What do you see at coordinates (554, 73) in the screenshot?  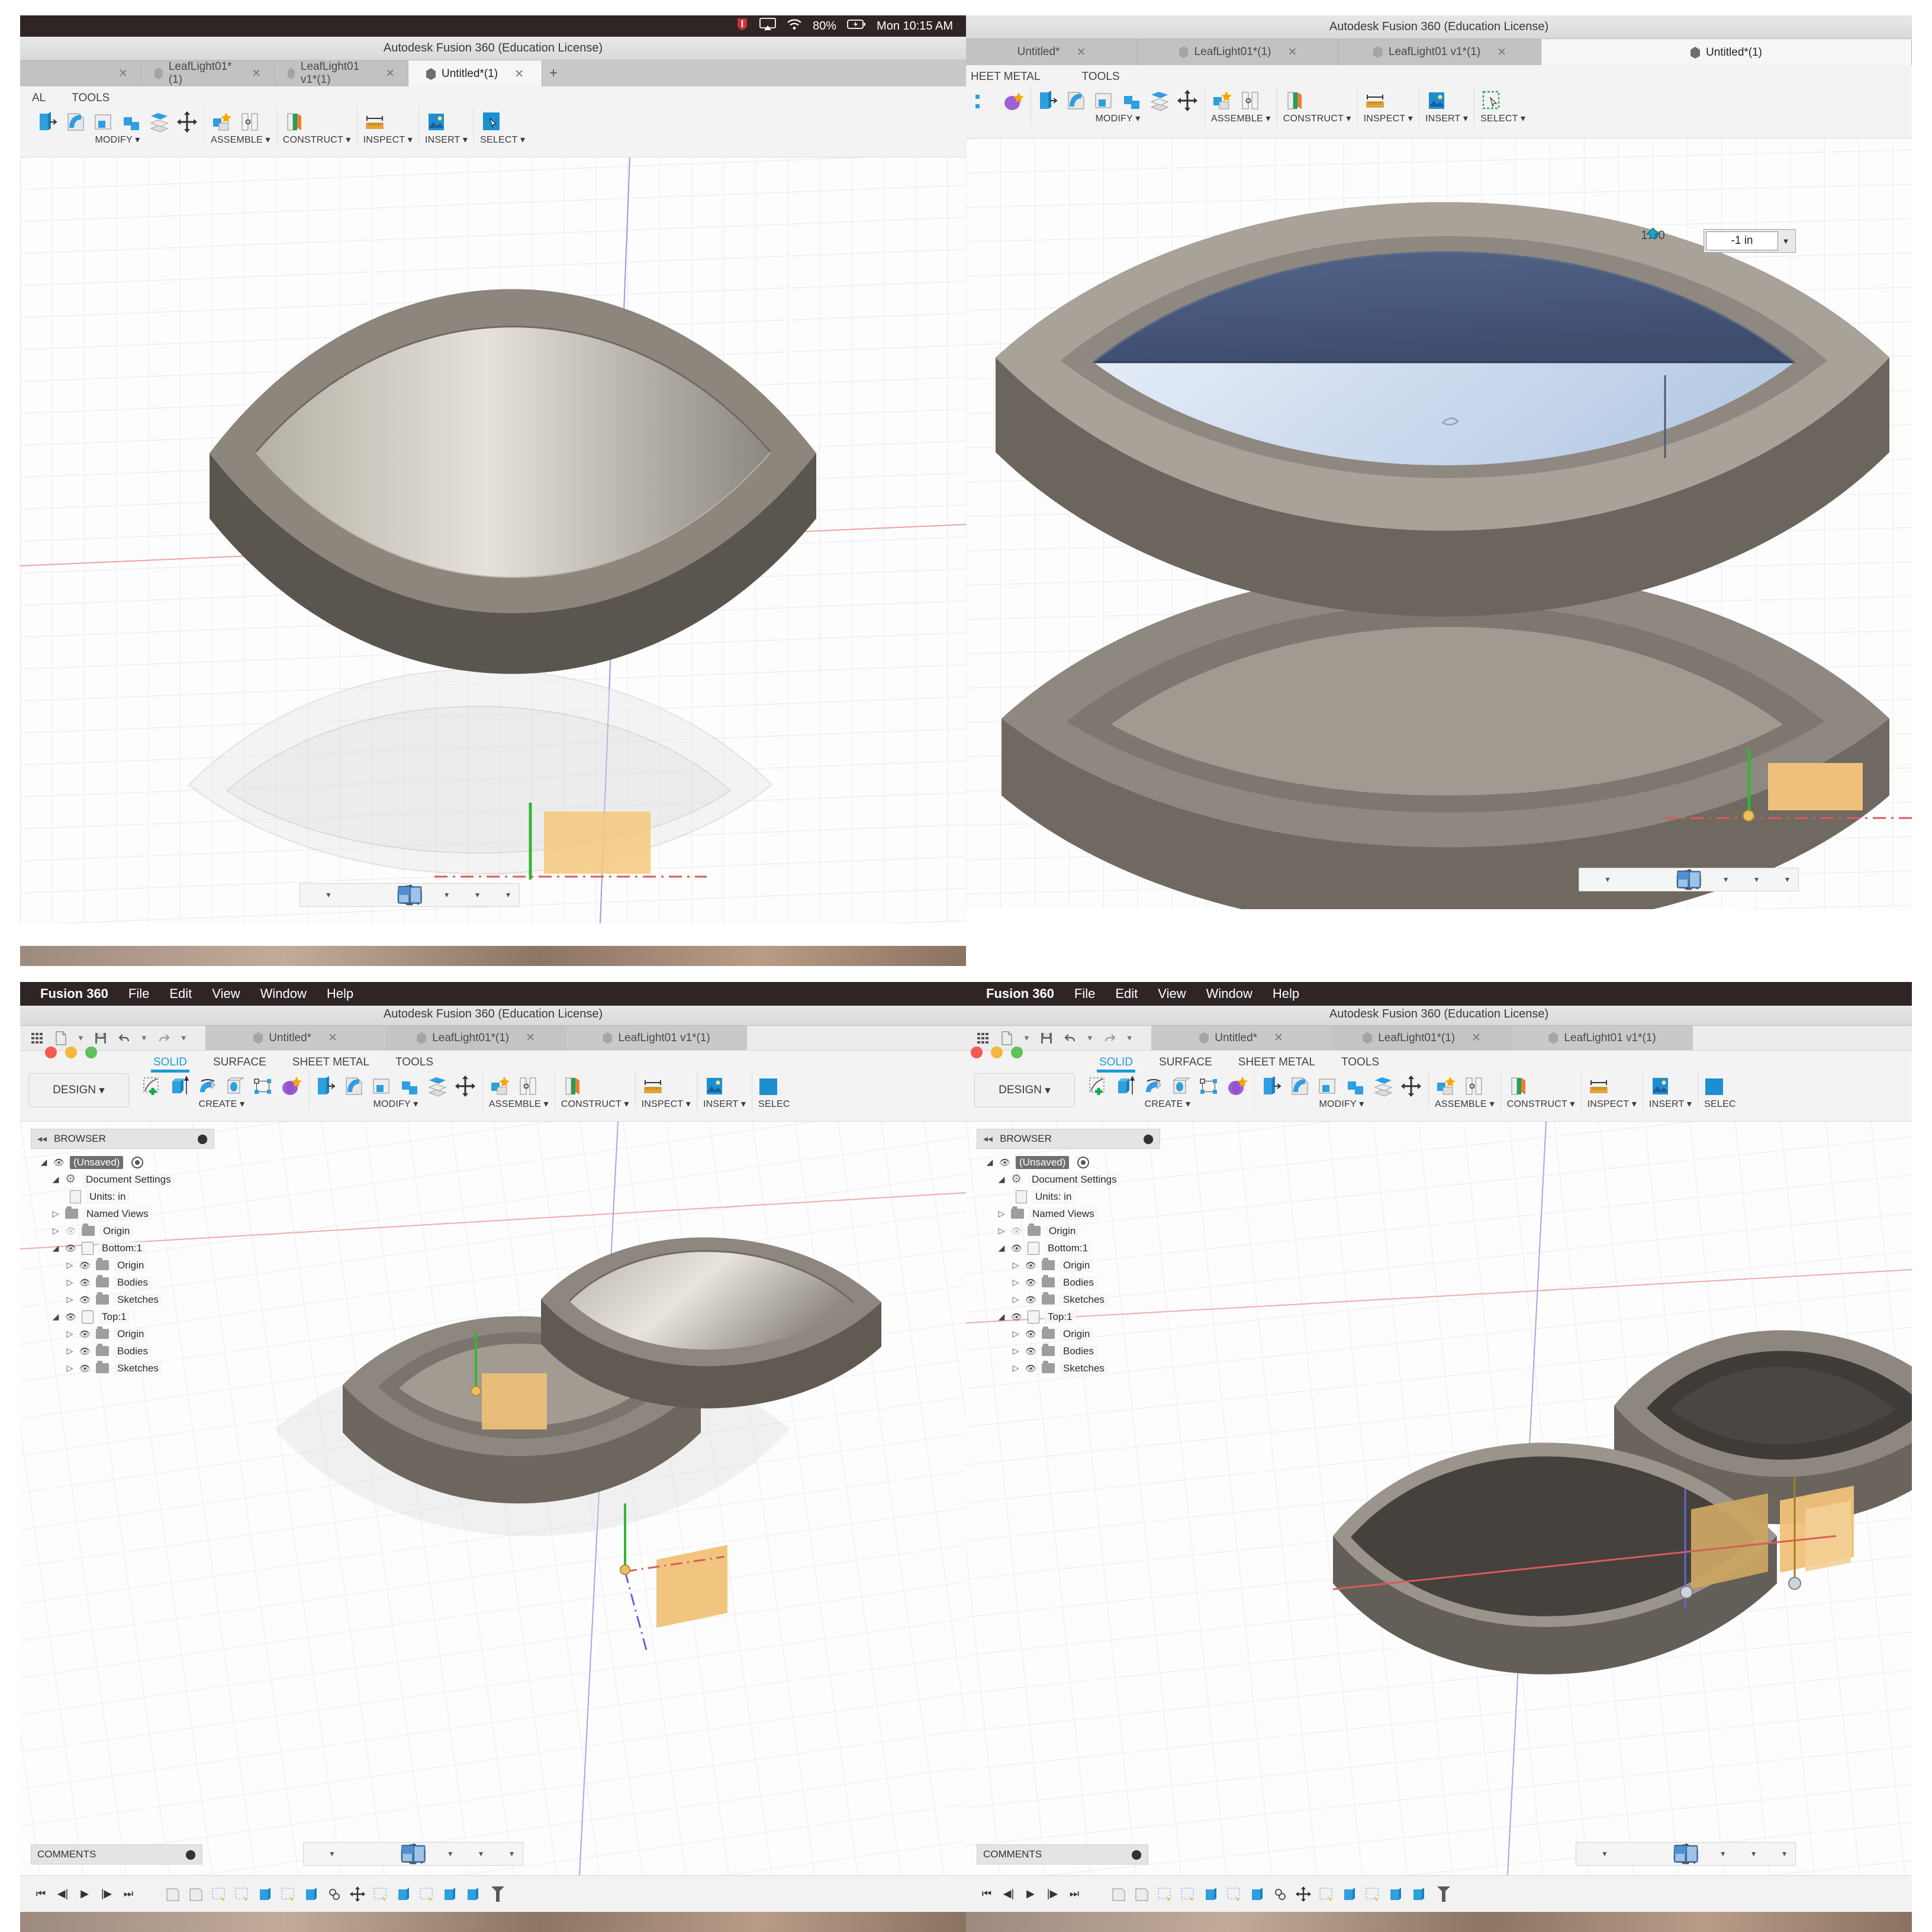 I see `new-tab-button: +` at bounding box center [554, 73].